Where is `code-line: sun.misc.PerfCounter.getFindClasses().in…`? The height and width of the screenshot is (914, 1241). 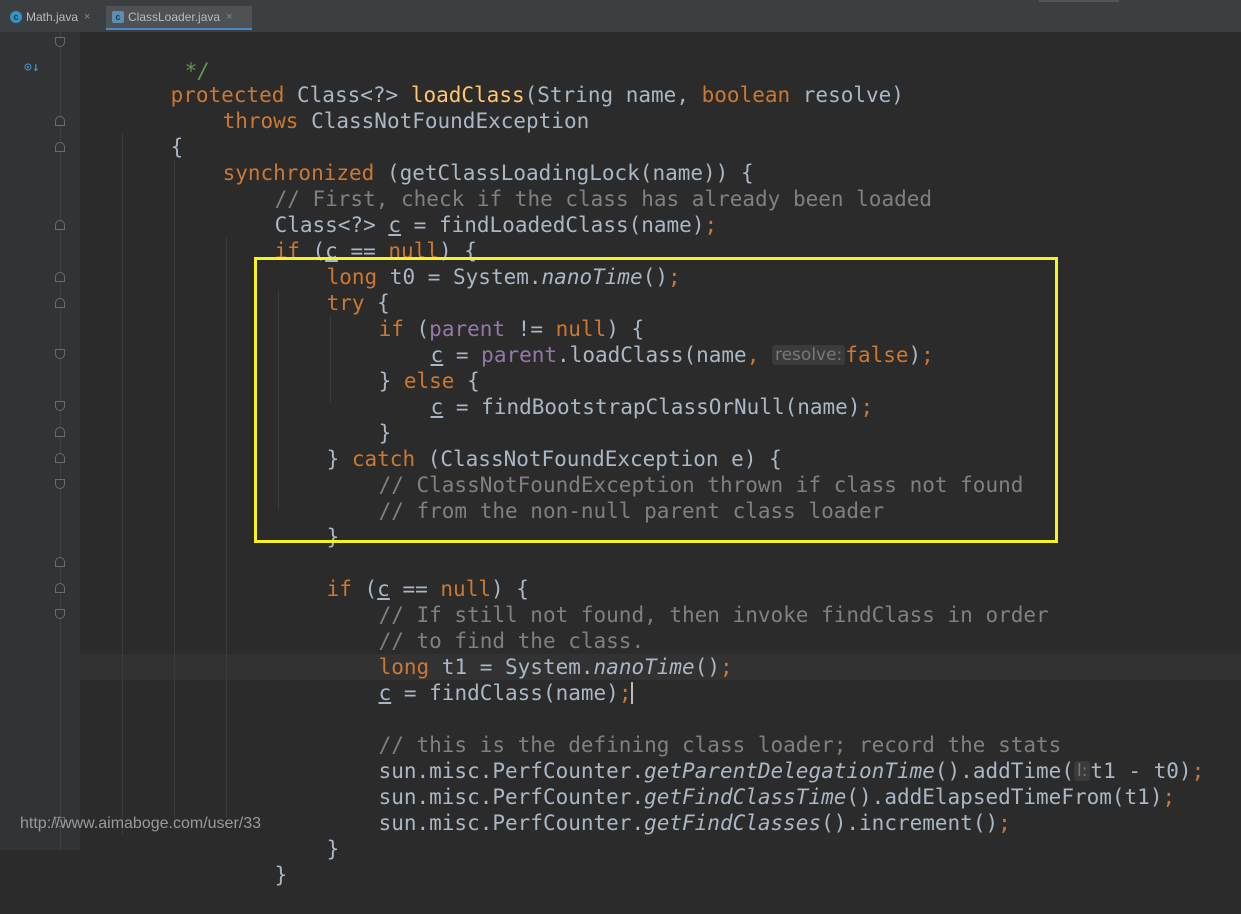 code-line: sun.misc.PerfCounter.getFindClasses().in… is located at coordinates (669, 809).